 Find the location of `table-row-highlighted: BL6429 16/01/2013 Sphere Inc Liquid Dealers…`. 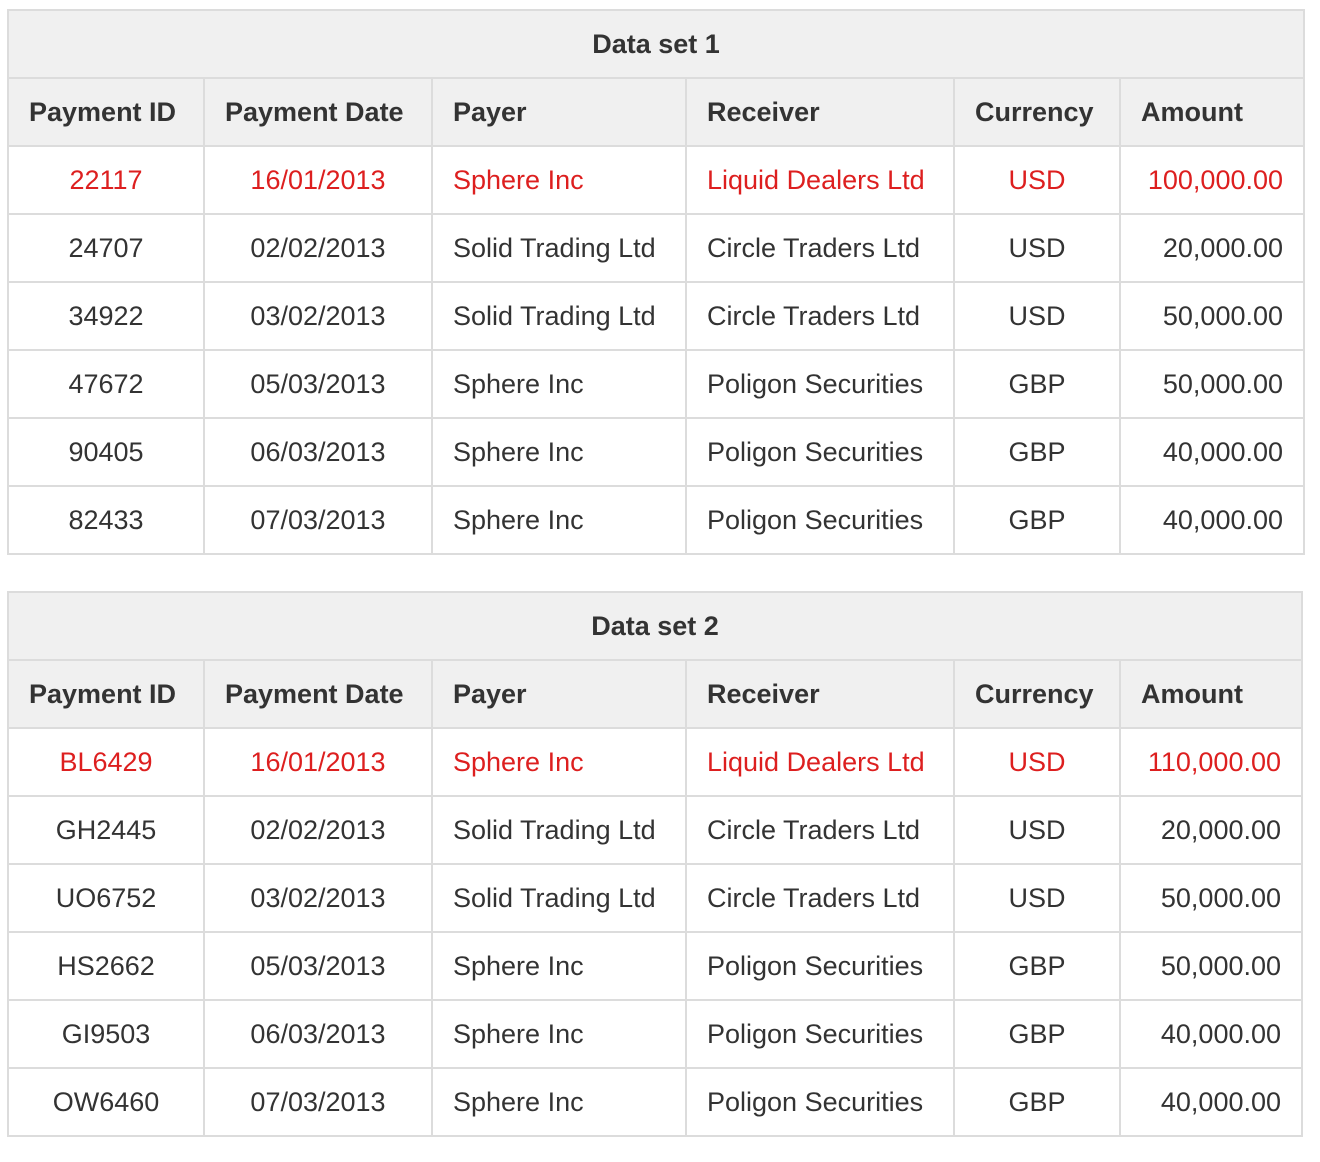

table-row-highlighted: BL6429 16/01/2013 Sphere Inc Liquid Dealers… is located at coordinates (655, 762).